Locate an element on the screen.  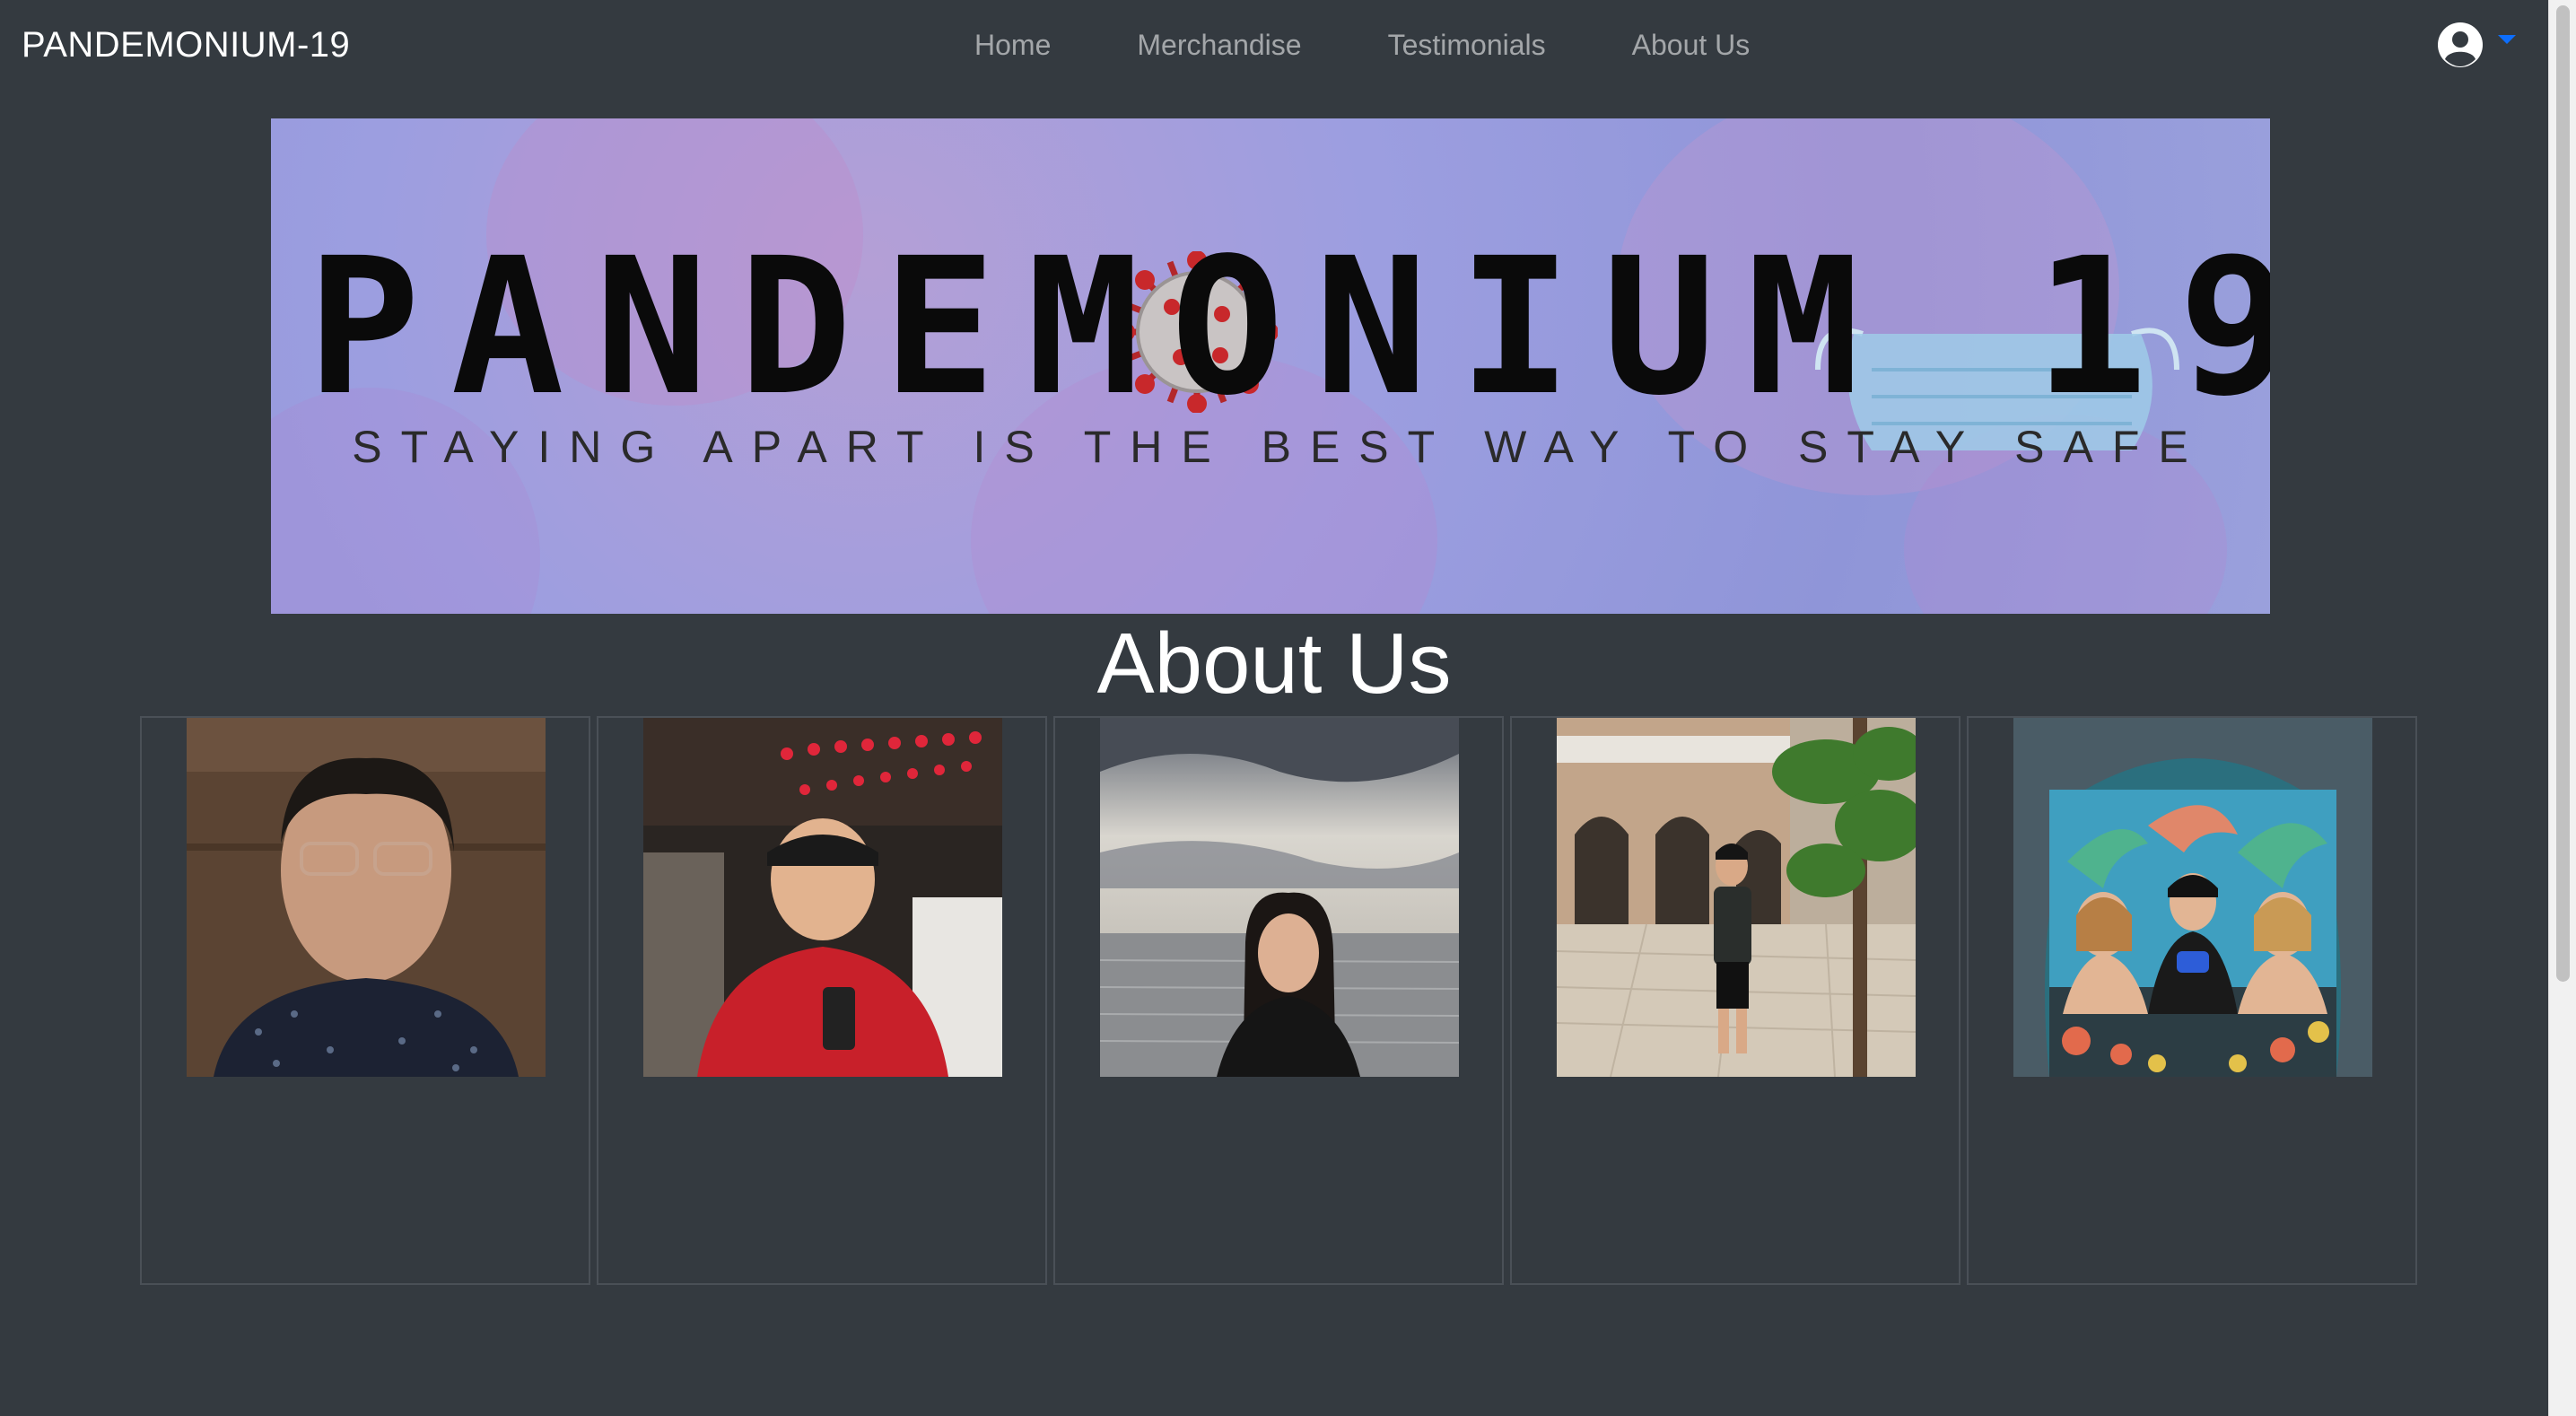
user-menu-dropdown is located at coordinates (2476, 45).